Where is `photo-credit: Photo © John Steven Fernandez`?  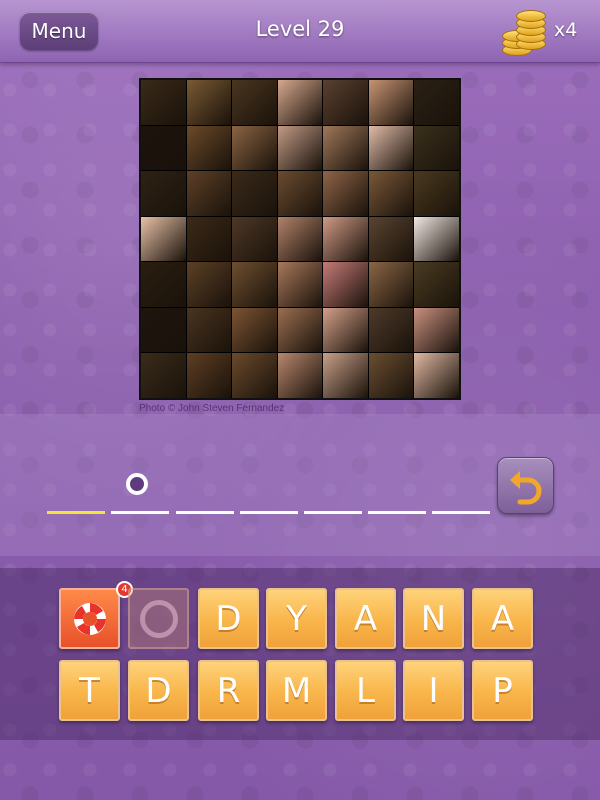 photo-credit: Photo © John Steven Fernandez is located at coordinates (212, 408).